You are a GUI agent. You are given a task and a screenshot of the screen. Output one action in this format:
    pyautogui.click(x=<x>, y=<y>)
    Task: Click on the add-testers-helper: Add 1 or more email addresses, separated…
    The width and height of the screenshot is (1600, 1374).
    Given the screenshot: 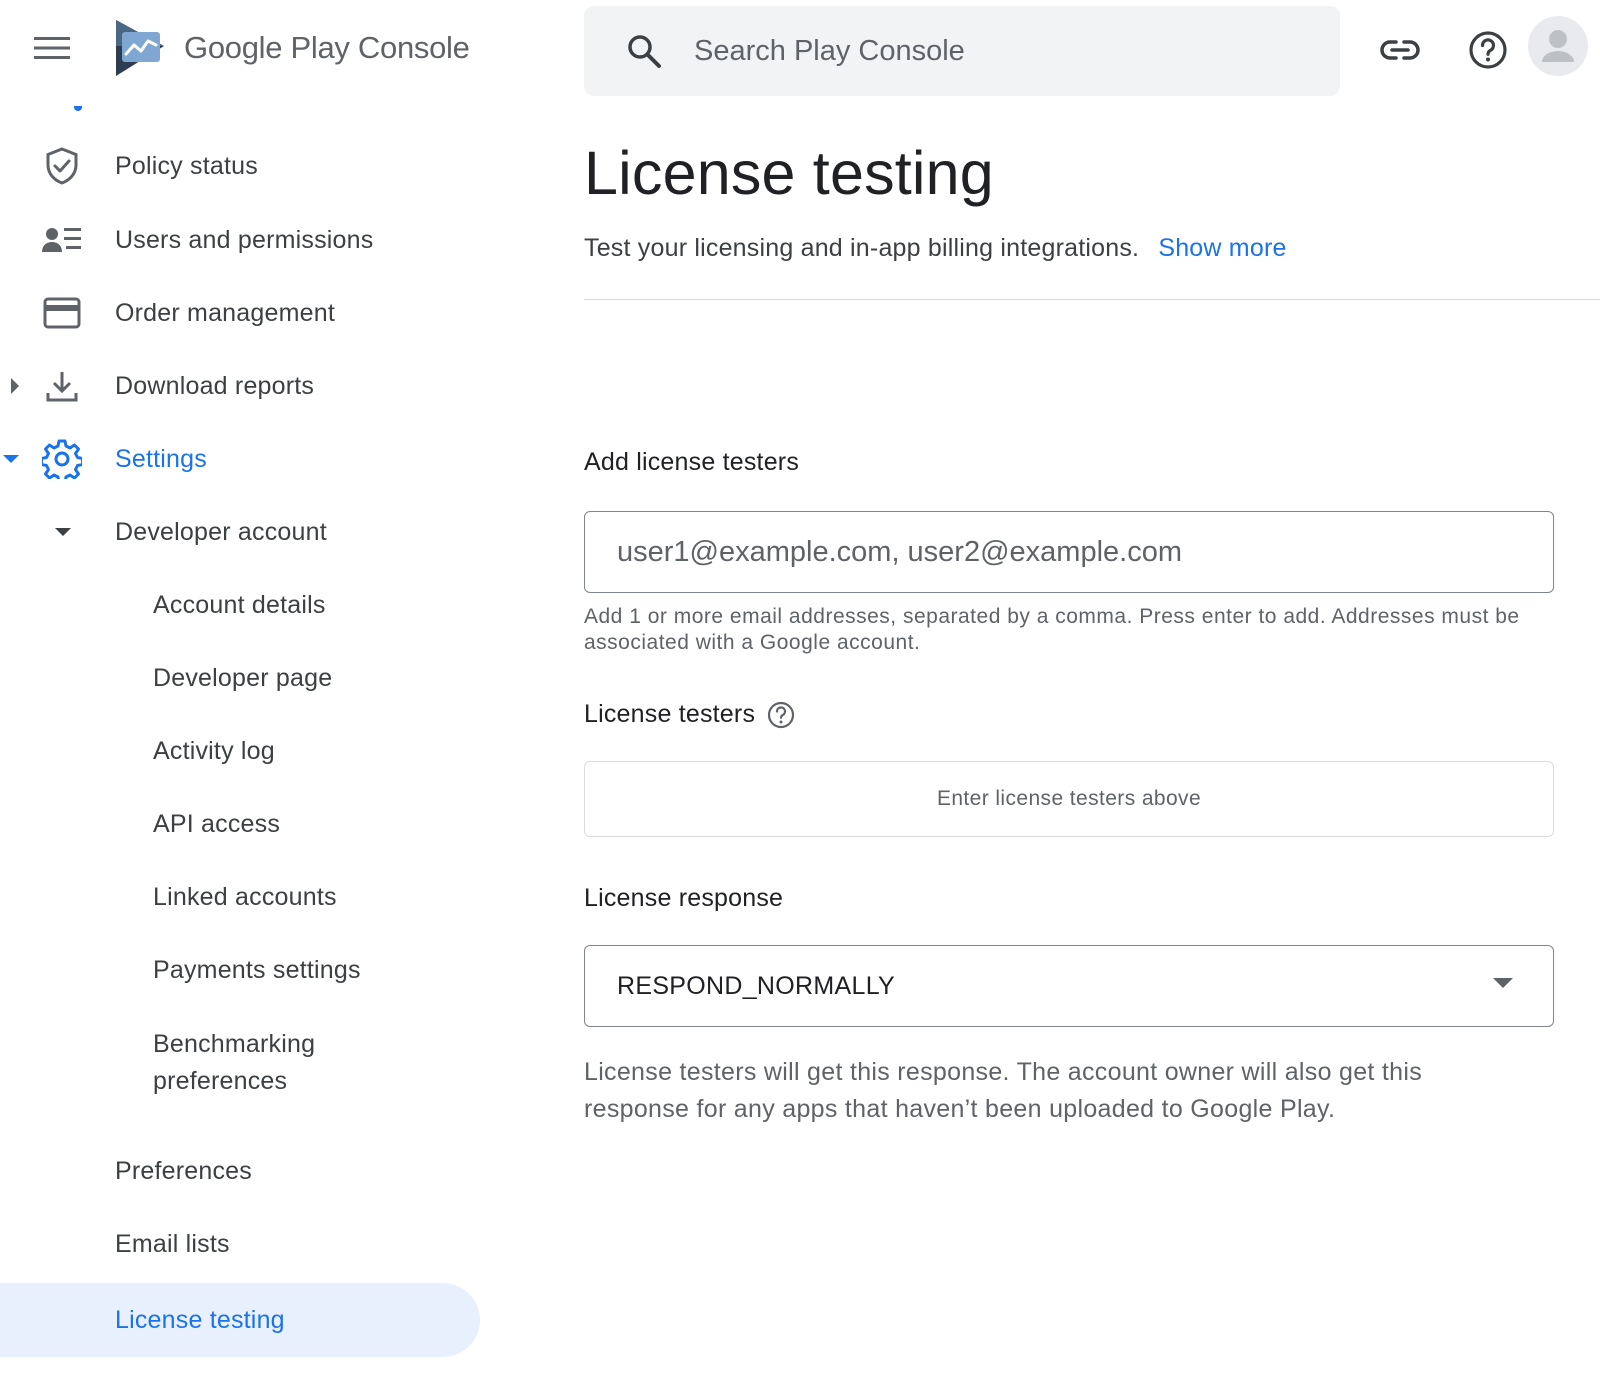 What is the action you would take?
    pyautogui.click(x=1052, y=629)
    